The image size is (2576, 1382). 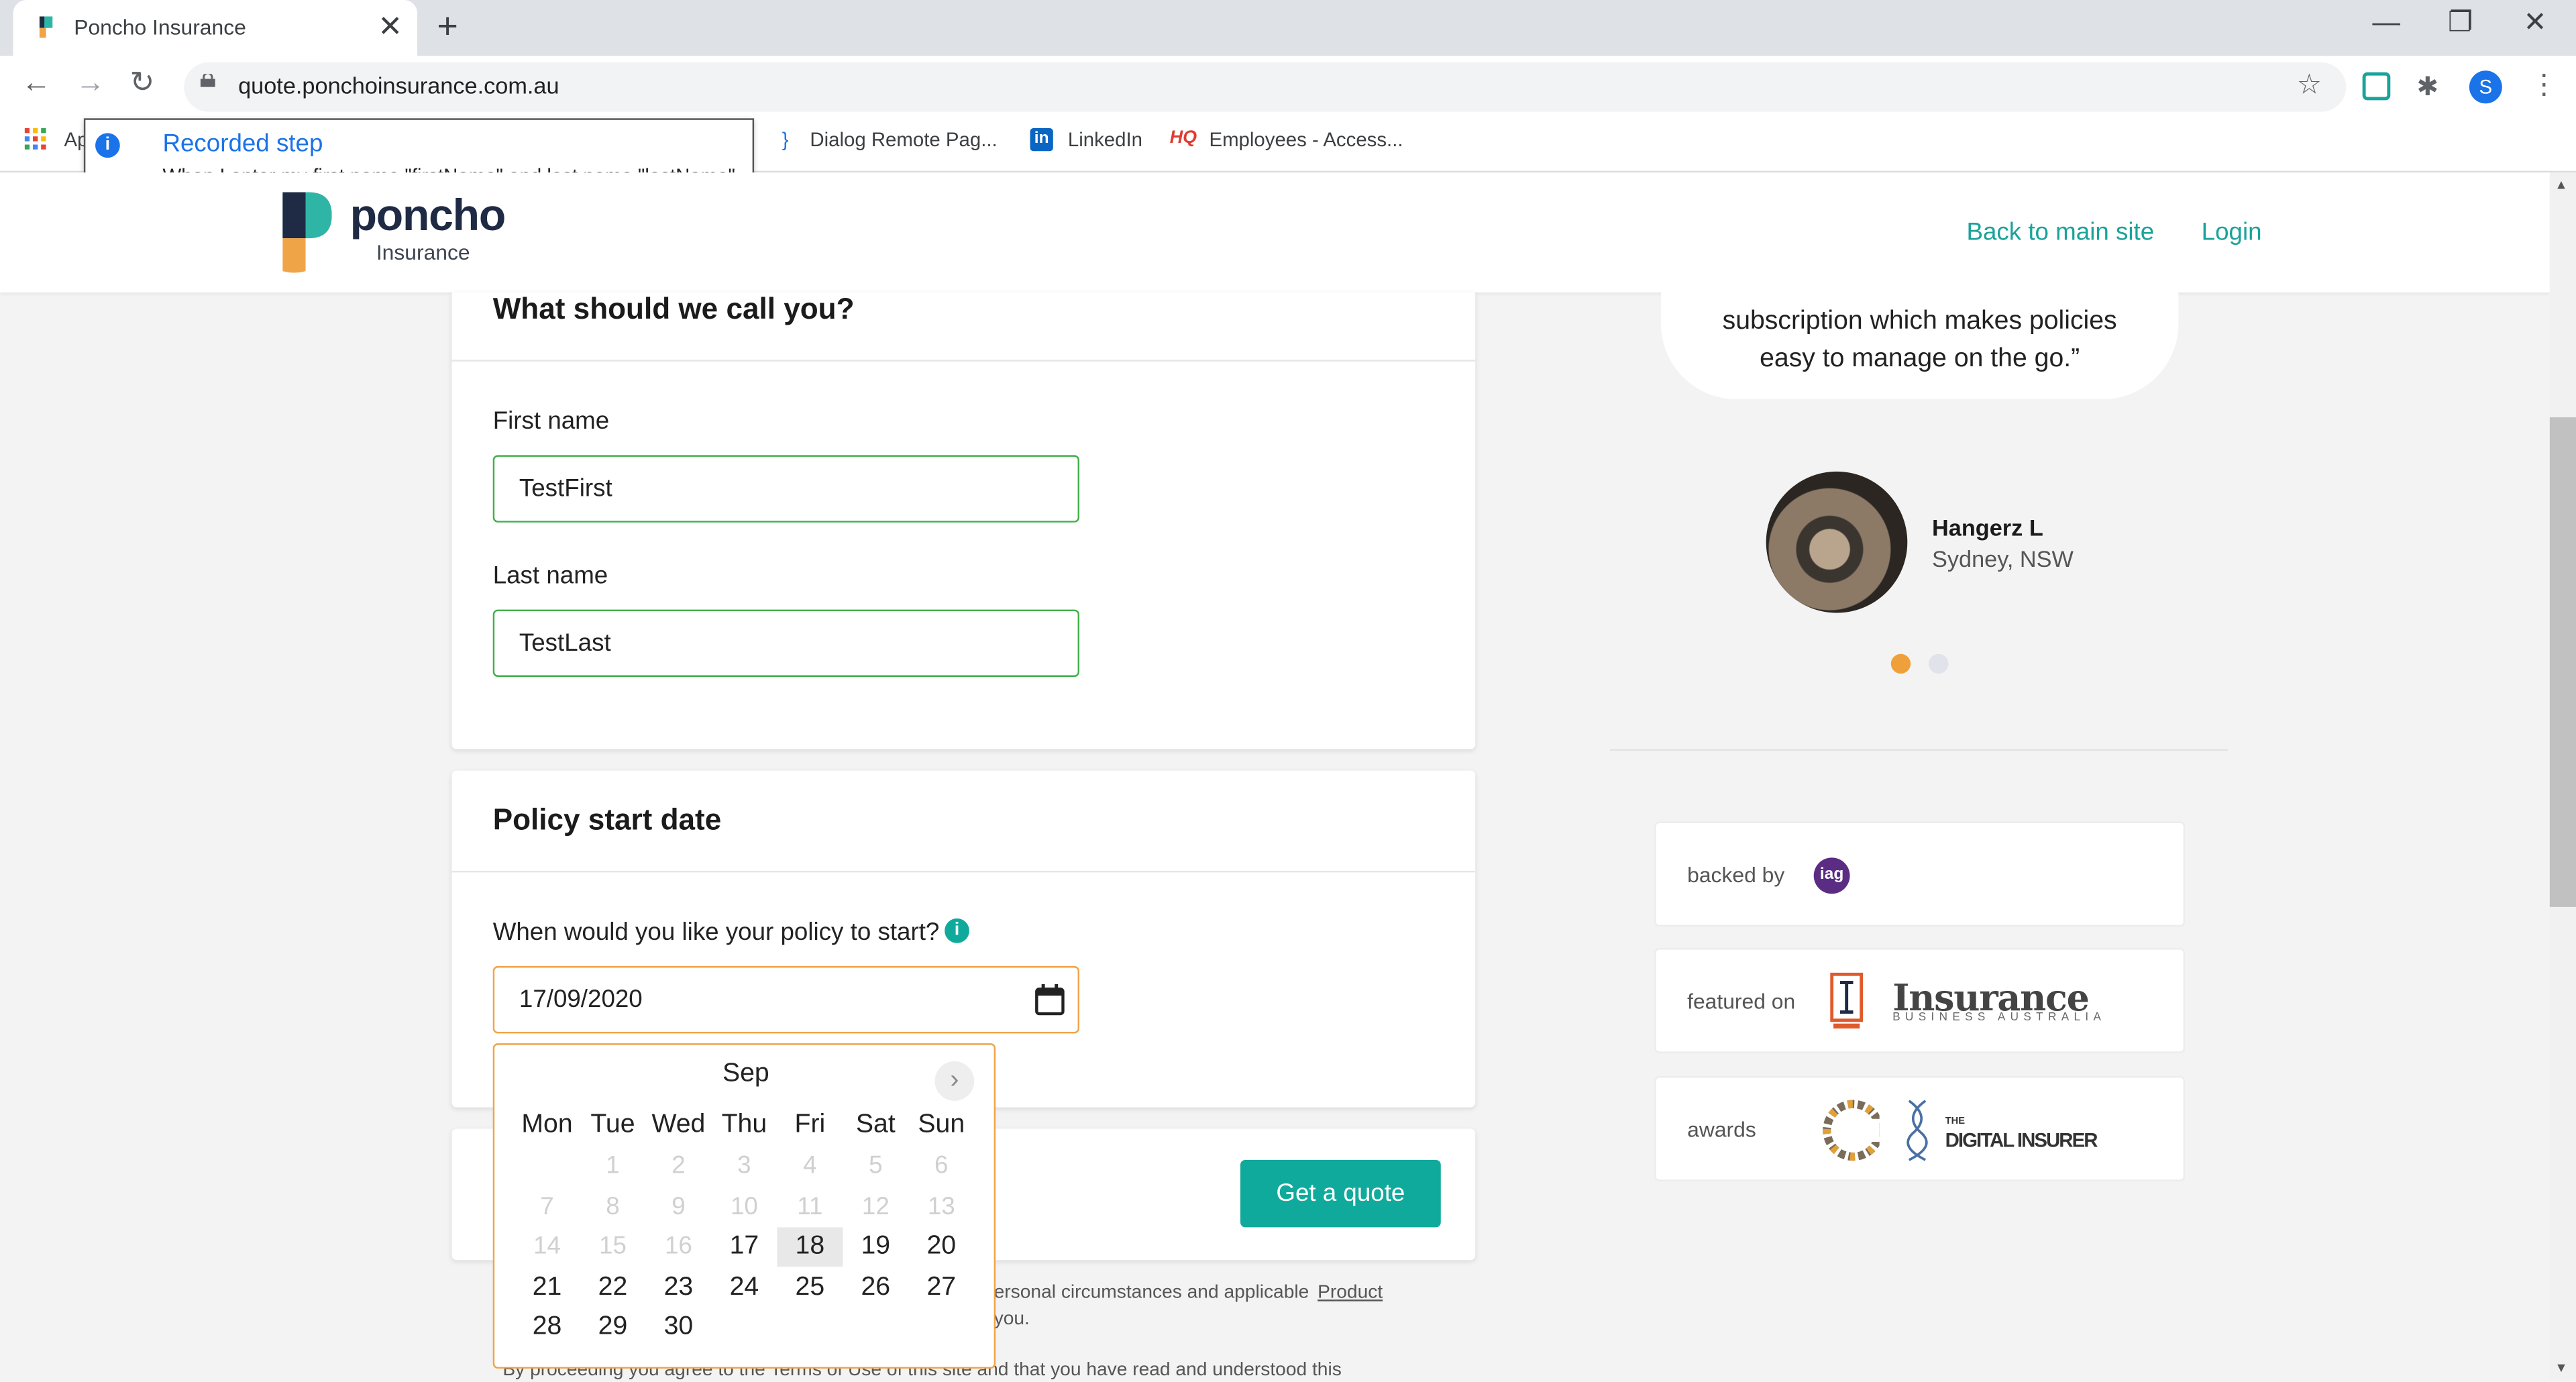 What do you see at coordinates (550, 576) in the screenshot?
I see `last-name-label: Last name` at bounding box center [550, 576].